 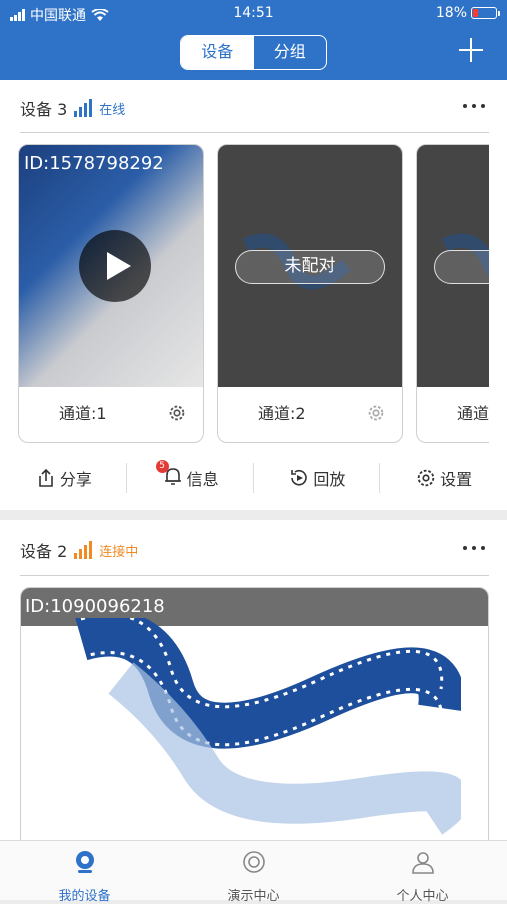 What do you see at coordinates (282, 413) in the screenshot?
I see `channel-label: 通道:2` at bounding box center [282, 413].